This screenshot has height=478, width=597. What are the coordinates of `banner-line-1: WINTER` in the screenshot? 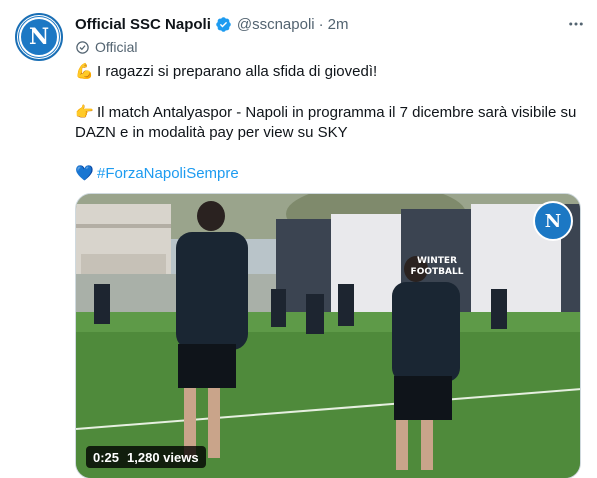 It's located at (437, 261).